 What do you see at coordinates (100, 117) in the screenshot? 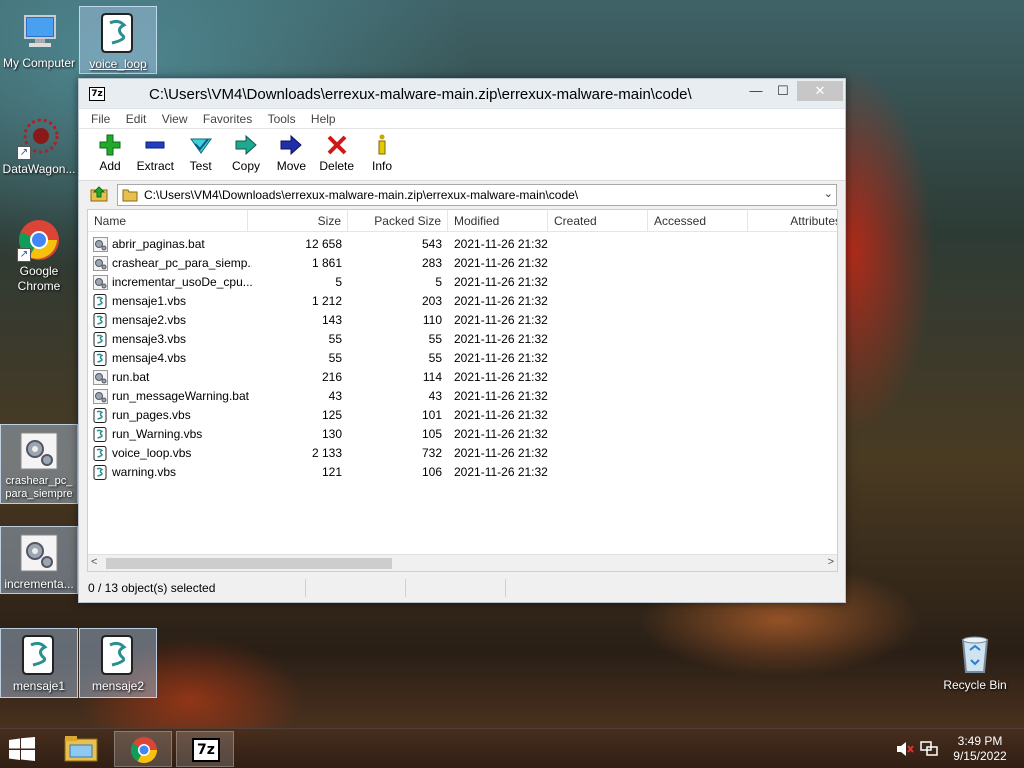
I see `menu-file: File` at bounding box center [100, 117].